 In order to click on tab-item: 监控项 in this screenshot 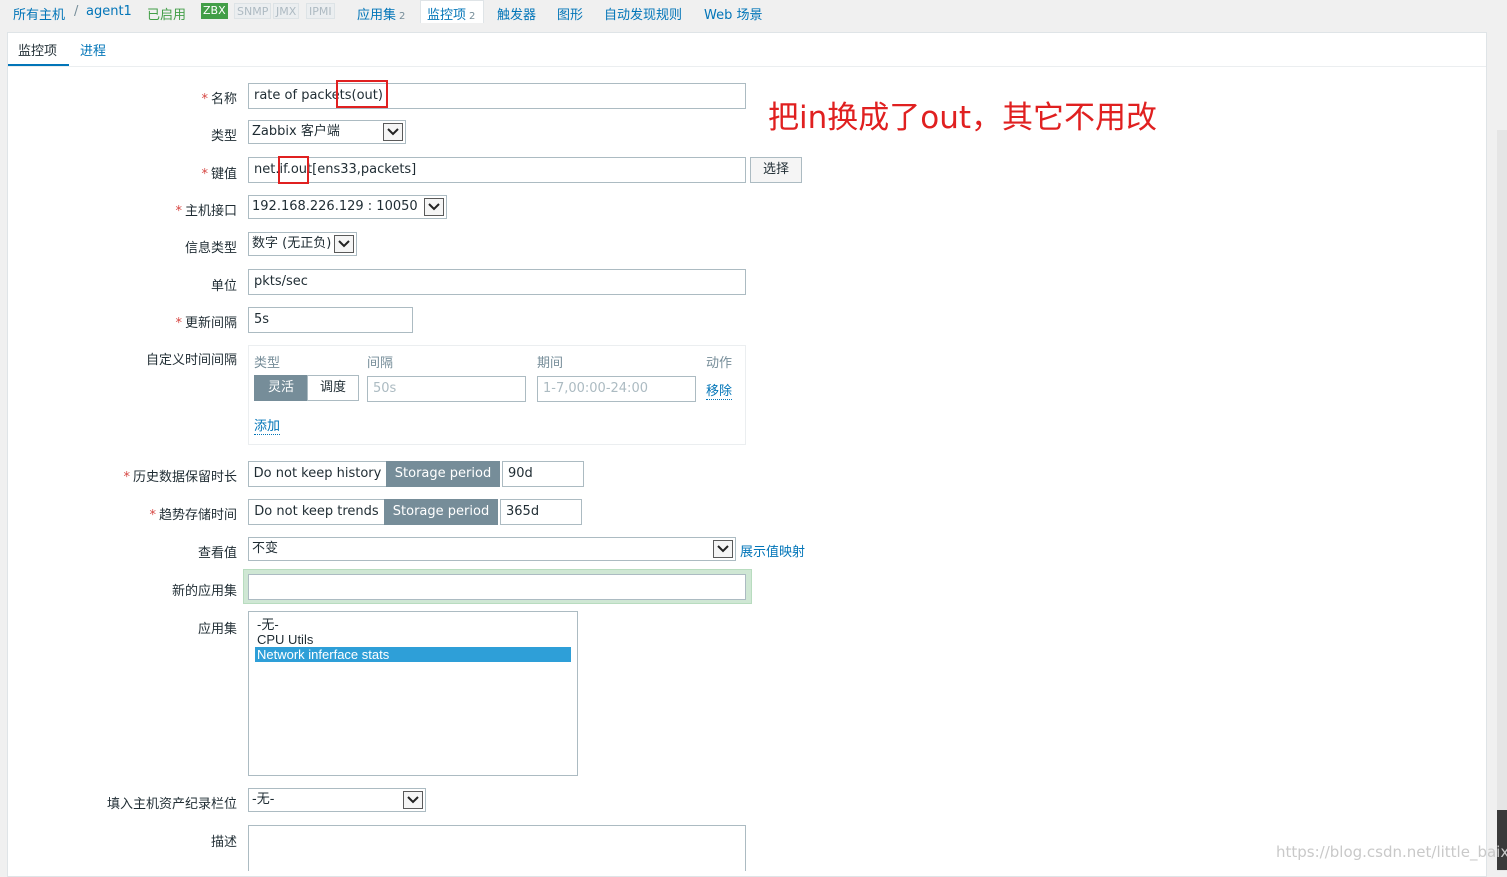, I will do `click(37, 49)`.